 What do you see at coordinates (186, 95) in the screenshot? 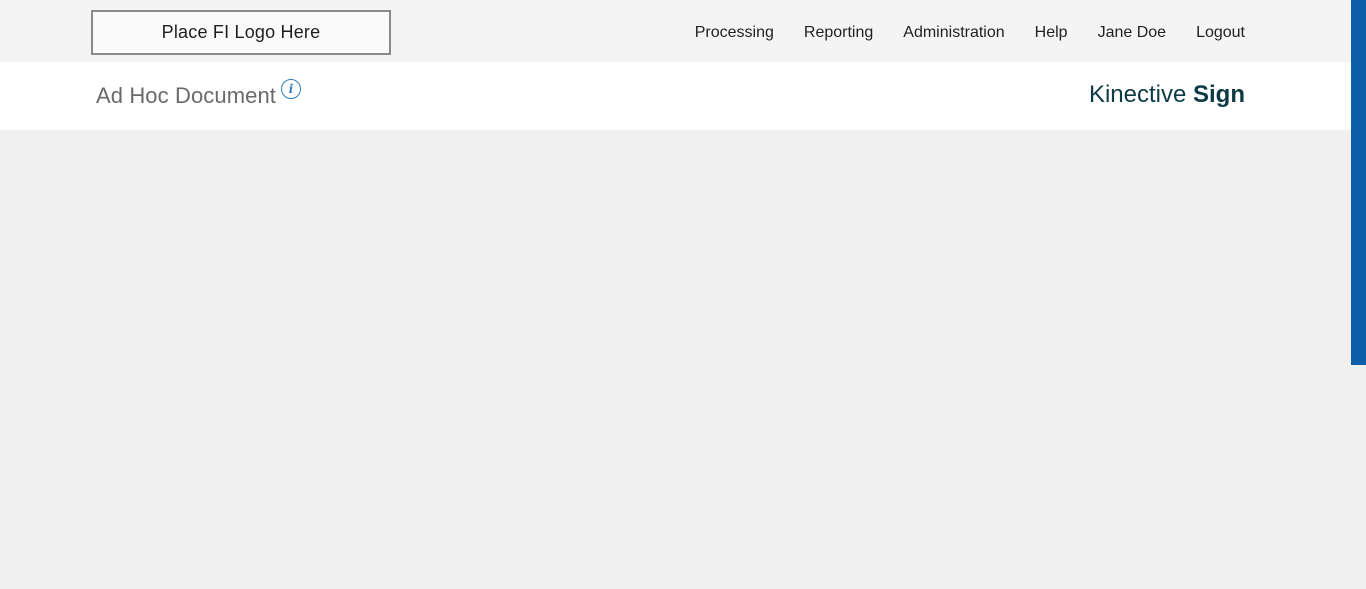
I see `page-title: Ad Hoc Document` at bounding box center [186, 95].